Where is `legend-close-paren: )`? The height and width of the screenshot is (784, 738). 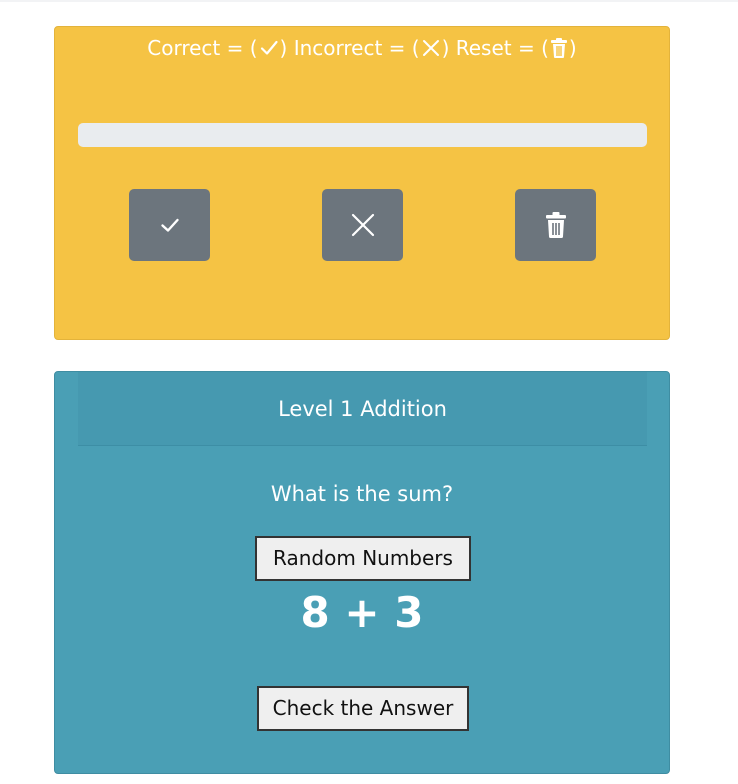
legend-close-paren: ) is located at coordinates (572, 48).